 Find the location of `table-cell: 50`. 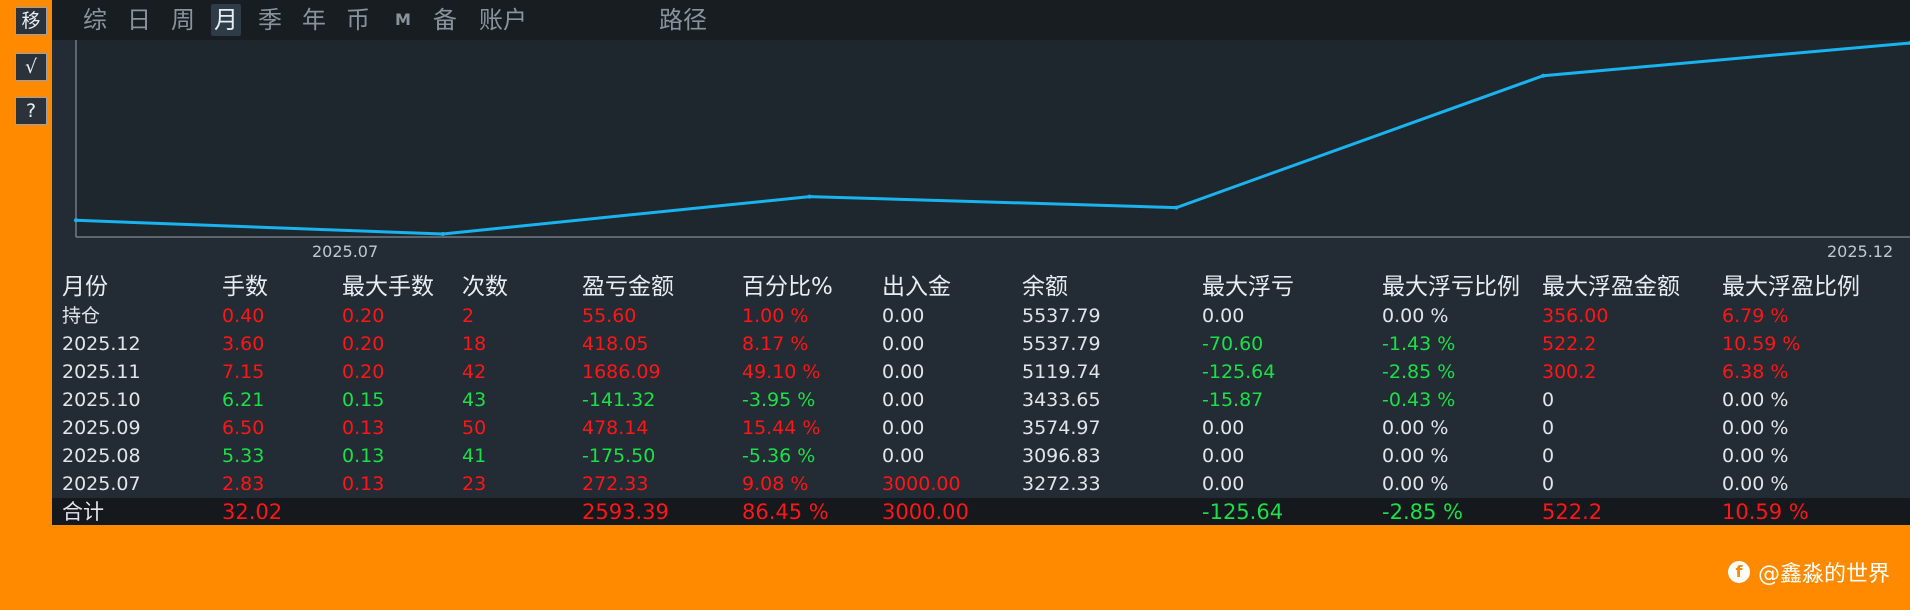

table-cell: 50 is located at coordinates (474, 428).